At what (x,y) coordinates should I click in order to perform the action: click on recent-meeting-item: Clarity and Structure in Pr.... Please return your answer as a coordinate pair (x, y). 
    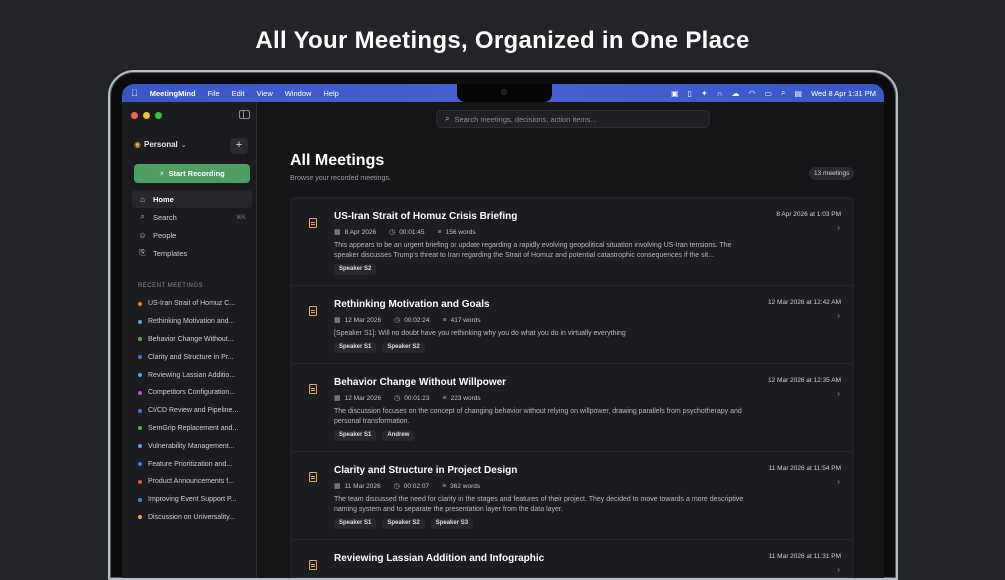
    Looking at the image, I should click on (194, 357).